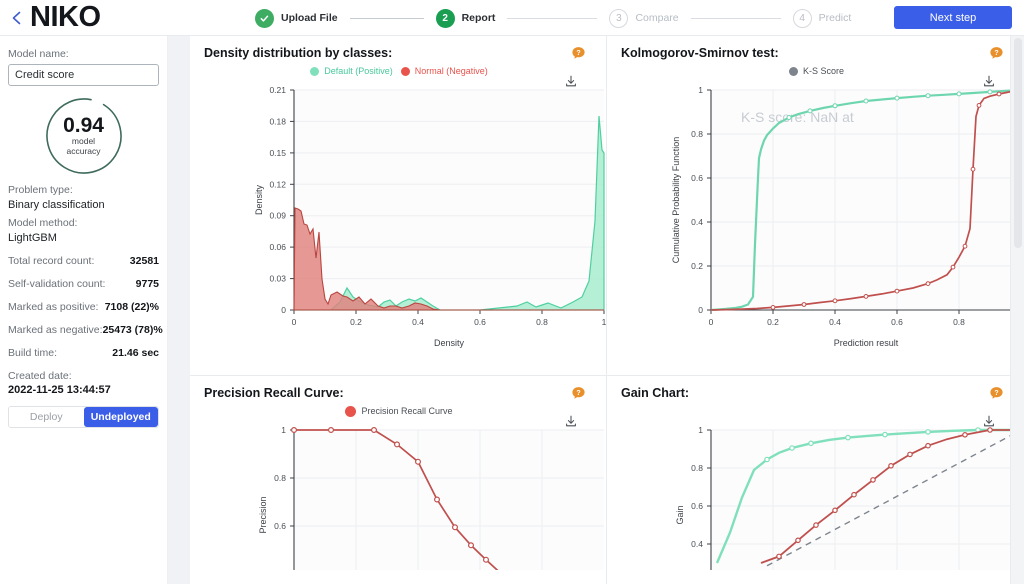 The width and height of the screenshot is (1024, 584). What do you see at coordinates (65, 17) in the screenshot?
I see `app-logo: NIKO` at bounding box center [65, 17].